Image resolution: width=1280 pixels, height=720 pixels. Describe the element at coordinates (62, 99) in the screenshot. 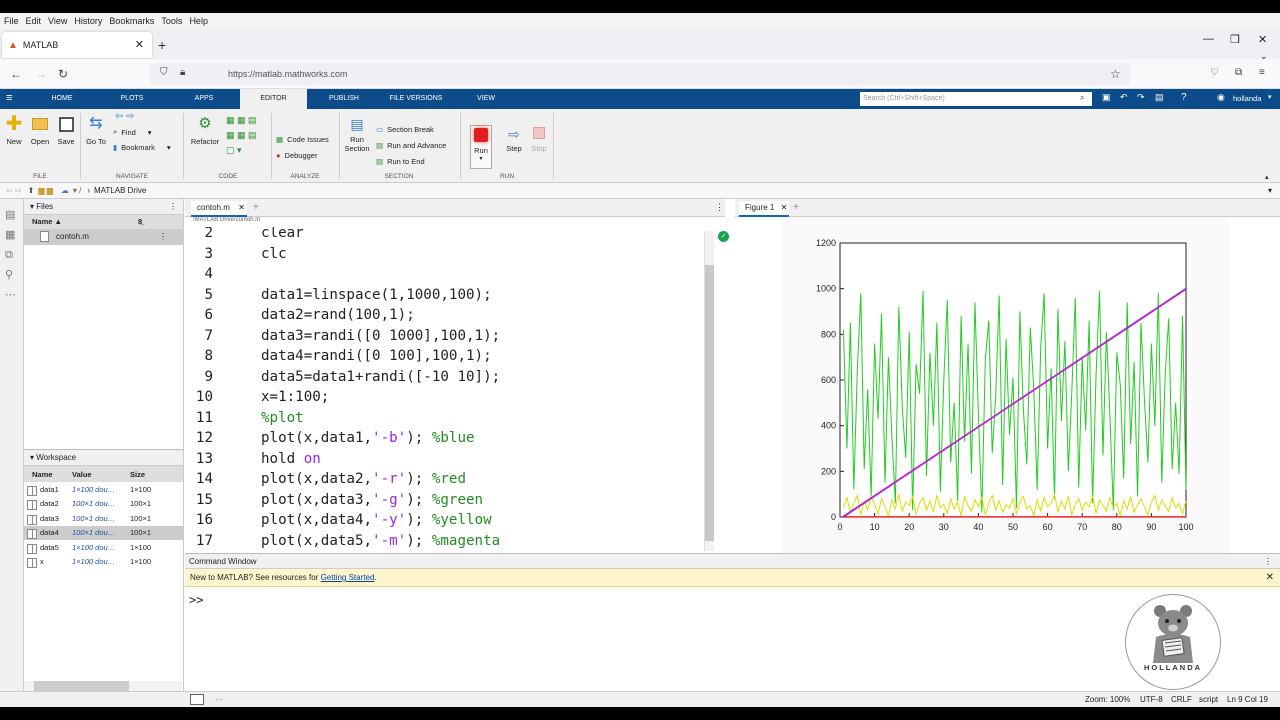

I see `tab-home: HOME` at that location.